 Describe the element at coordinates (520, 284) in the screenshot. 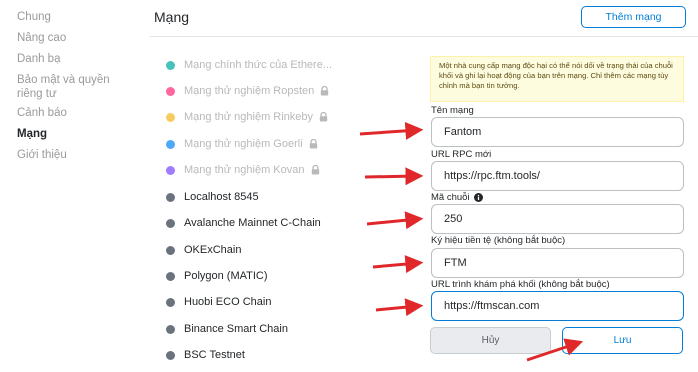

I see `block-explorer-label: URL trình khám phá khối (không bắt buộc)` at that location.